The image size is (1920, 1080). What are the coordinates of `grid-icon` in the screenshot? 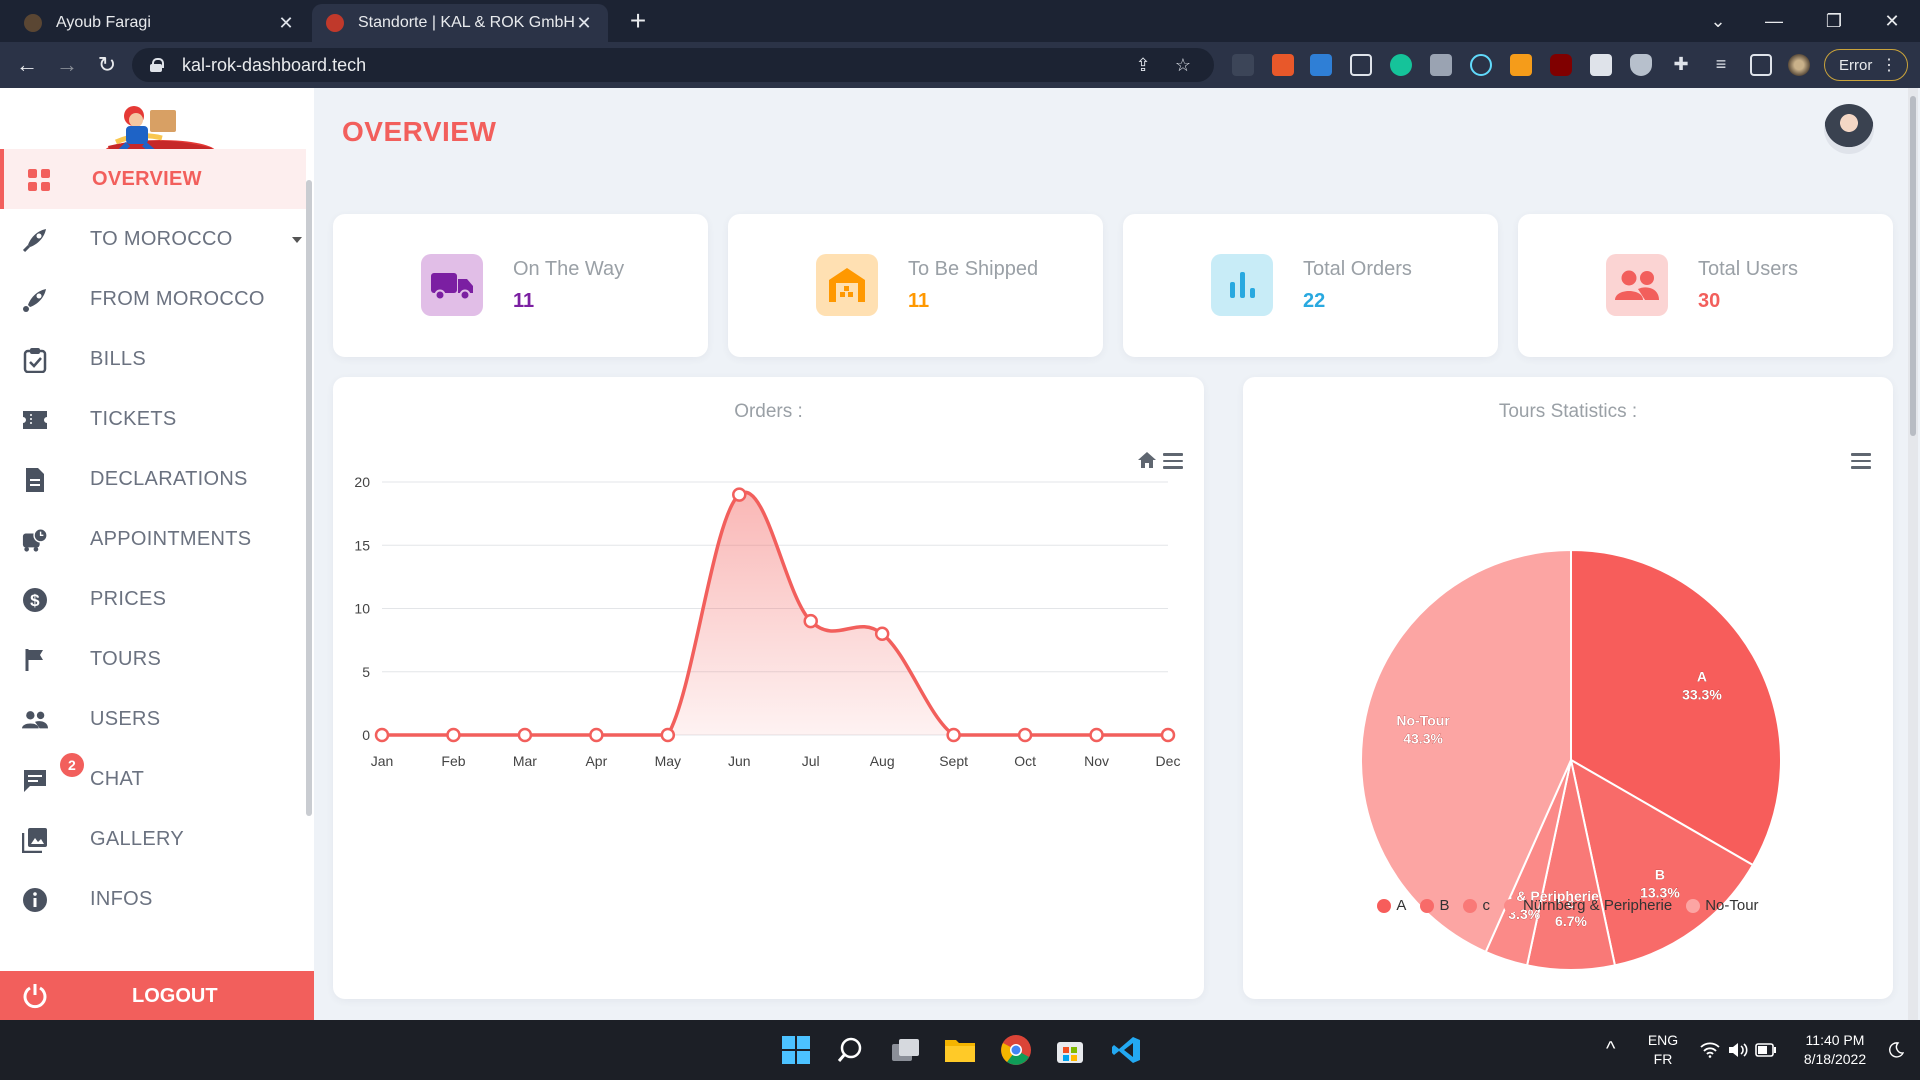 It's located at (39, 180).